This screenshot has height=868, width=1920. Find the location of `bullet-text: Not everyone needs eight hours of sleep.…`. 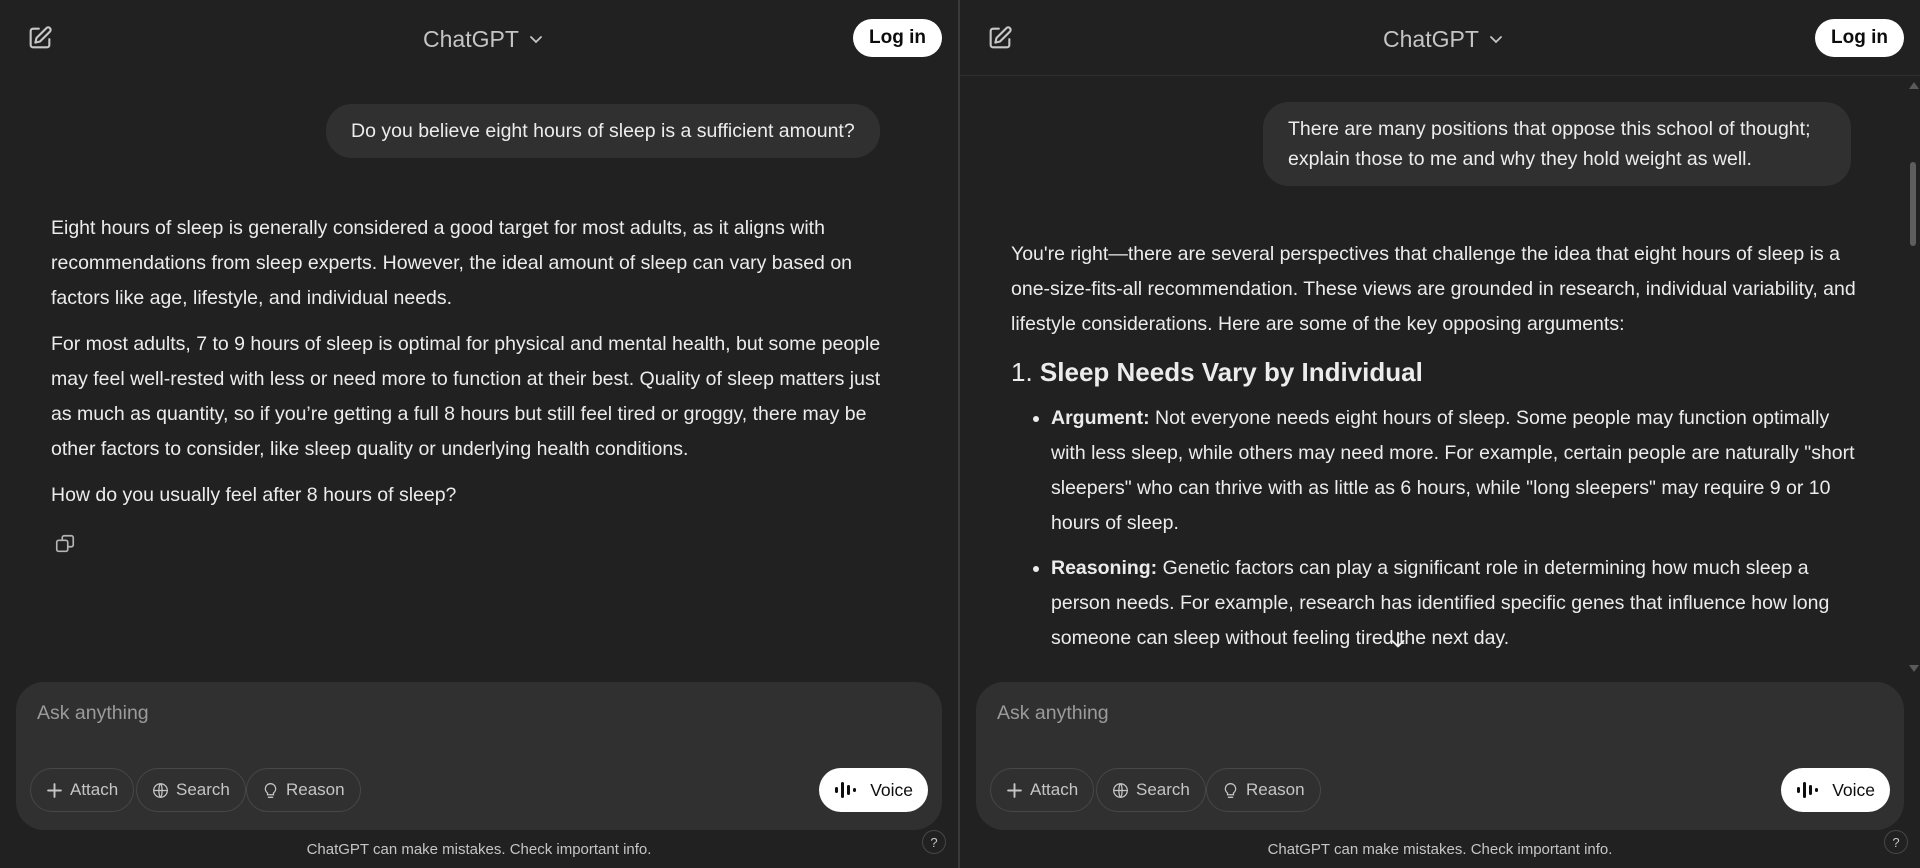

bullet-text: Not everyone needs eight hours of sleep.… is located at coordinates (1453, 470).